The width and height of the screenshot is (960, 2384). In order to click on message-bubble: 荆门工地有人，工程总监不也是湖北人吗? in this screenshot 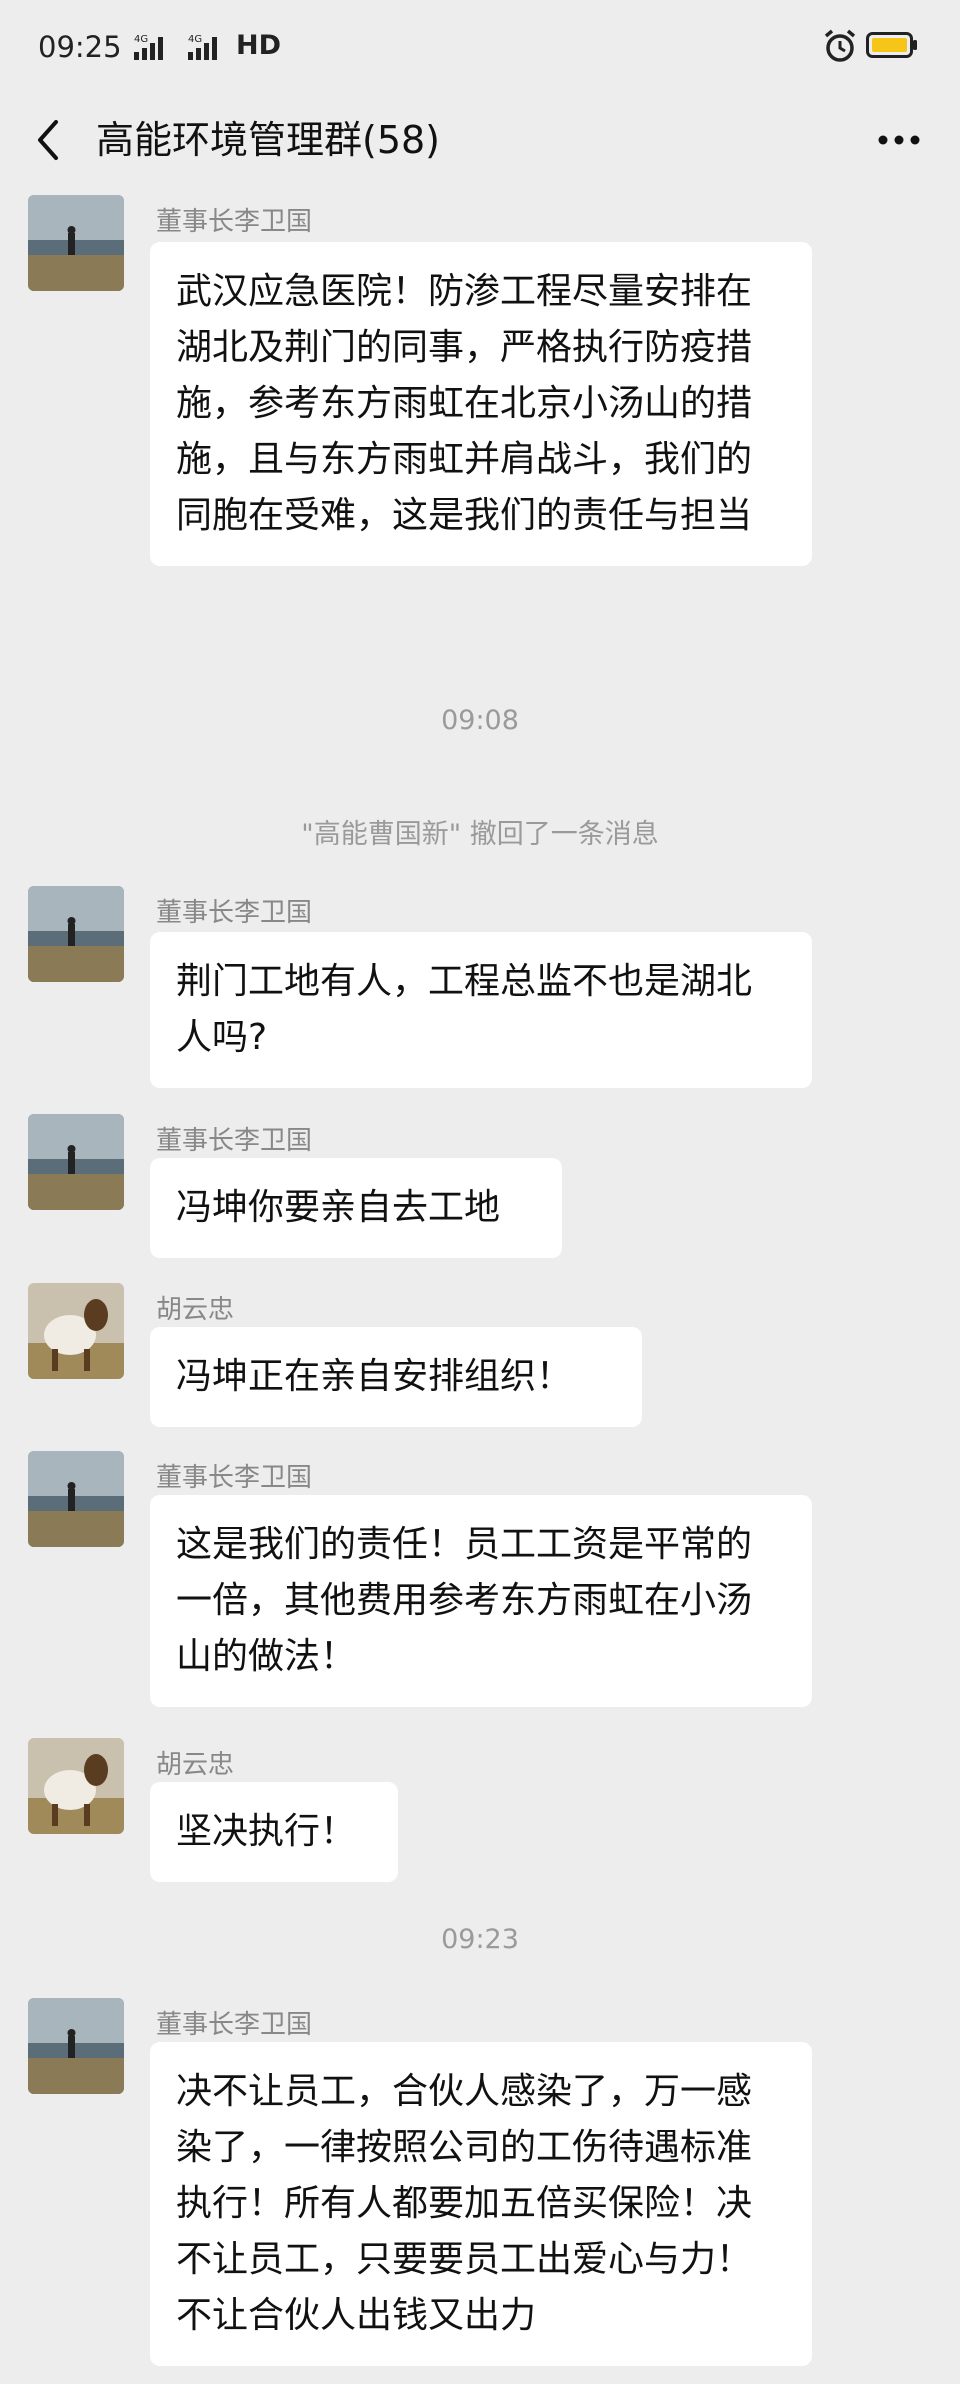, I will do `click(481, 1010)`.